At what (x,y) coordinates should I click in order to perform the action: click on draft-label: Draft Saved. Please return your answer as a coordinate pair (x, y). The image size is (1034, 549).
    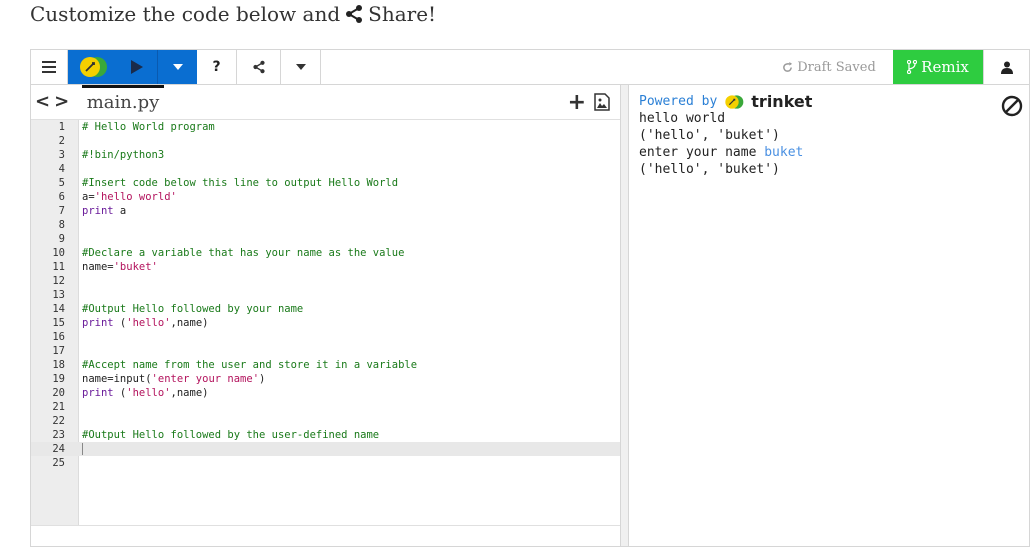
    Looking at the image, I should click on (836, 67).